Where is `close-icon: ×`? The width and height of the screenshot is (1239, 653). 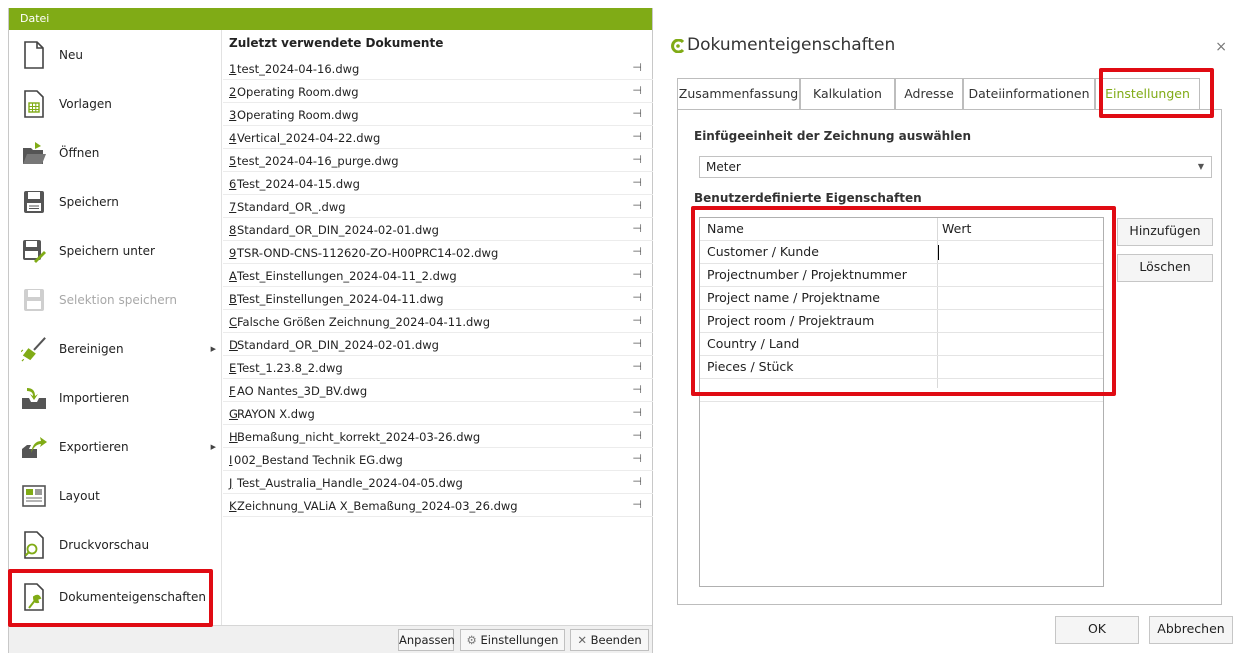 close-icon: × is located at coordinates (1221, 47).